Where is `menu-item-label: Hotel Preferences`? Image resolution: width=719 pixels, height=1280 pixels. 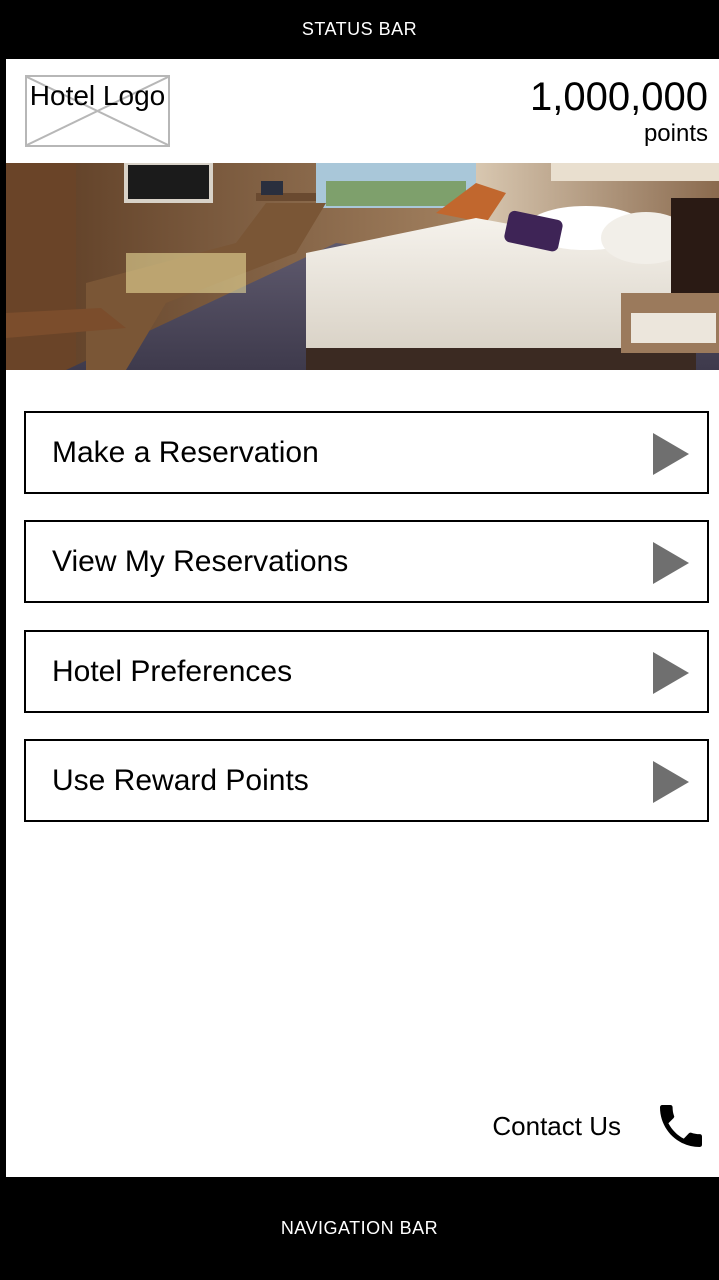
menu-item-label: Hotel Preferences is located at coordinates (172, 671).